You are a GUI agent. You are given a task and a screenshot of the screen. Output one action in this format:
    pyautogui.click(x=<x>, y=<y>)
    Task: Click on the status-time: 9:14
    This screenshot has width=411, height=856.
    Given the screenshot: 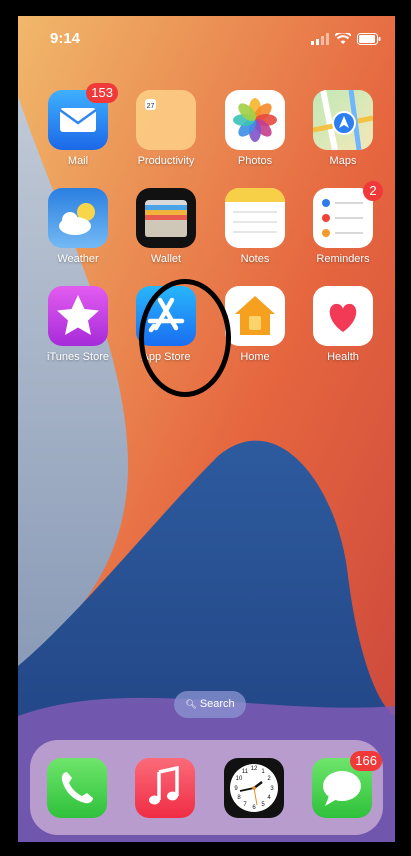 What is the action you would take?
    pyautogui.click(x=65, y=38)
    